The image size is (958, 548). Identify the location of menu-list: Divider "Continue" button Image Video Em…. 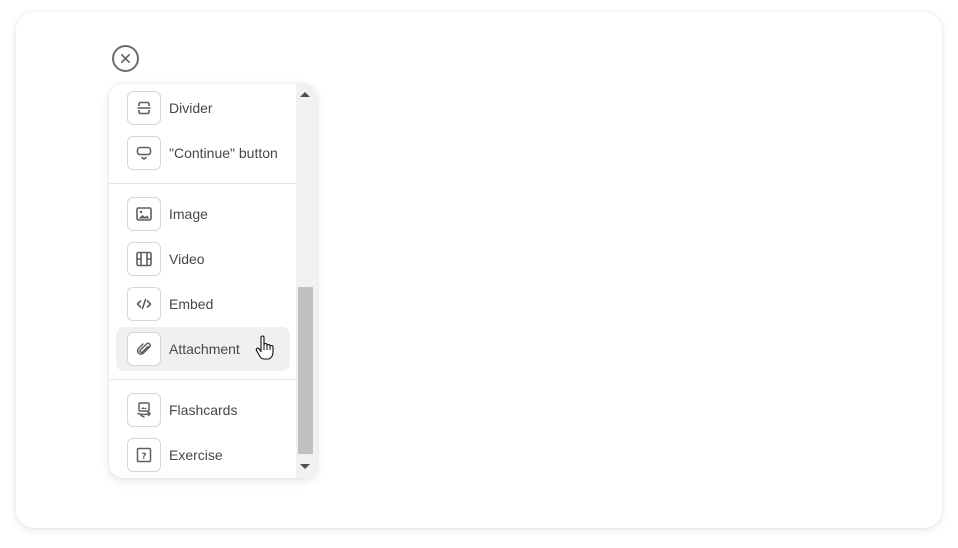
(202, 281).